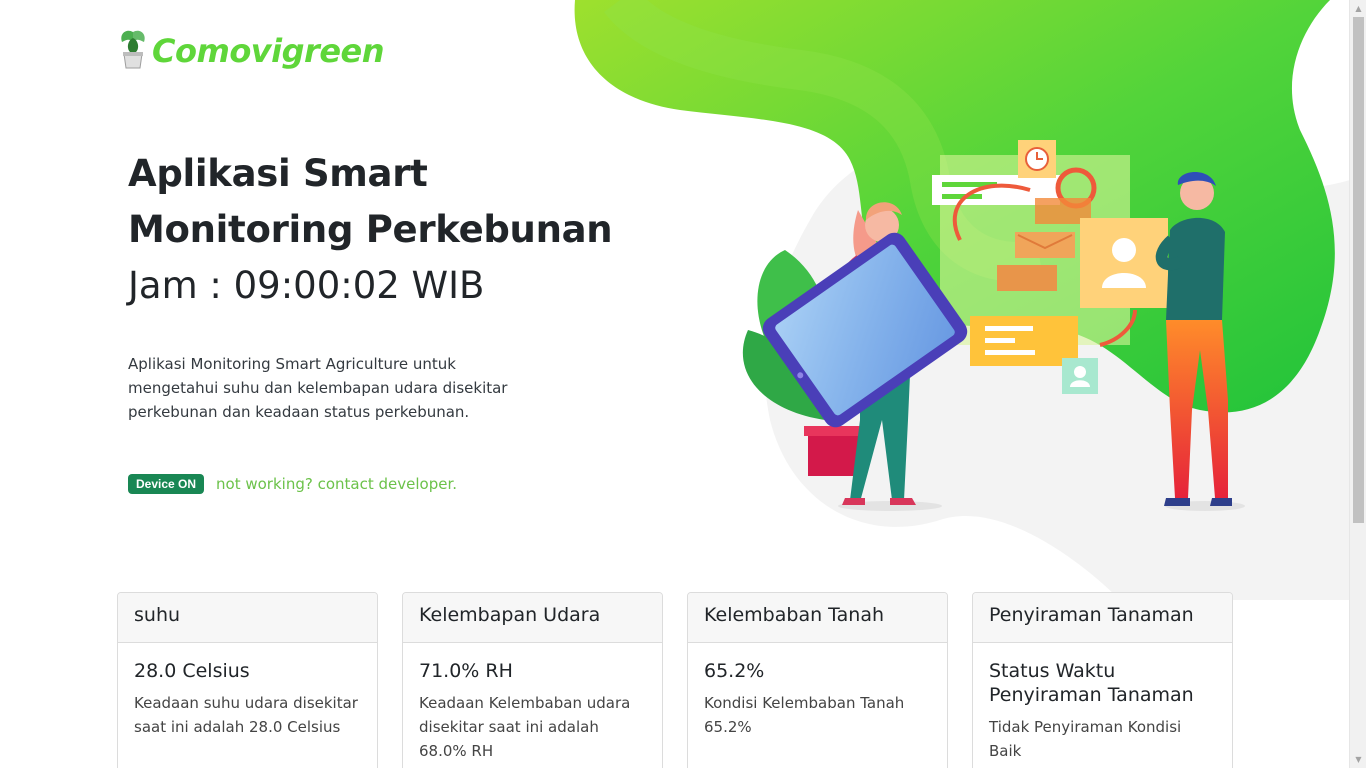  I want to click on potted-plant-icon, so click(133, 51).